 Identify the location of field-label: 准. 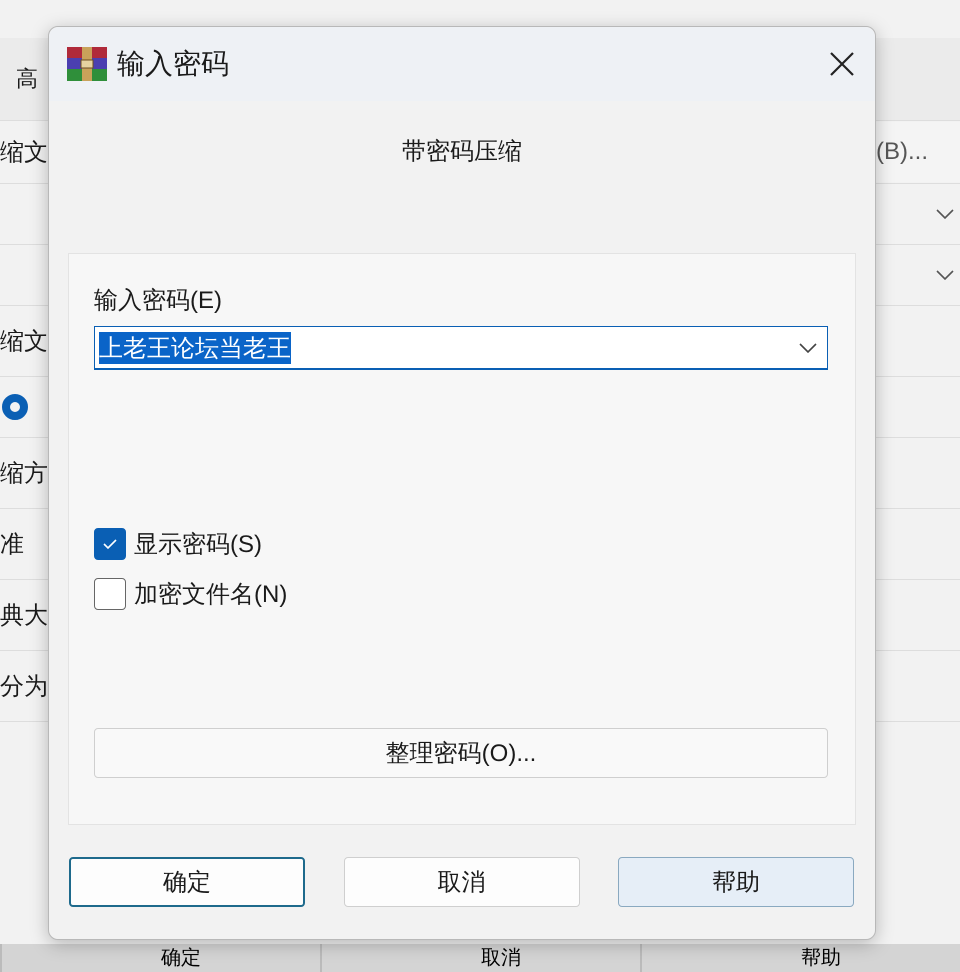
(12, 545).